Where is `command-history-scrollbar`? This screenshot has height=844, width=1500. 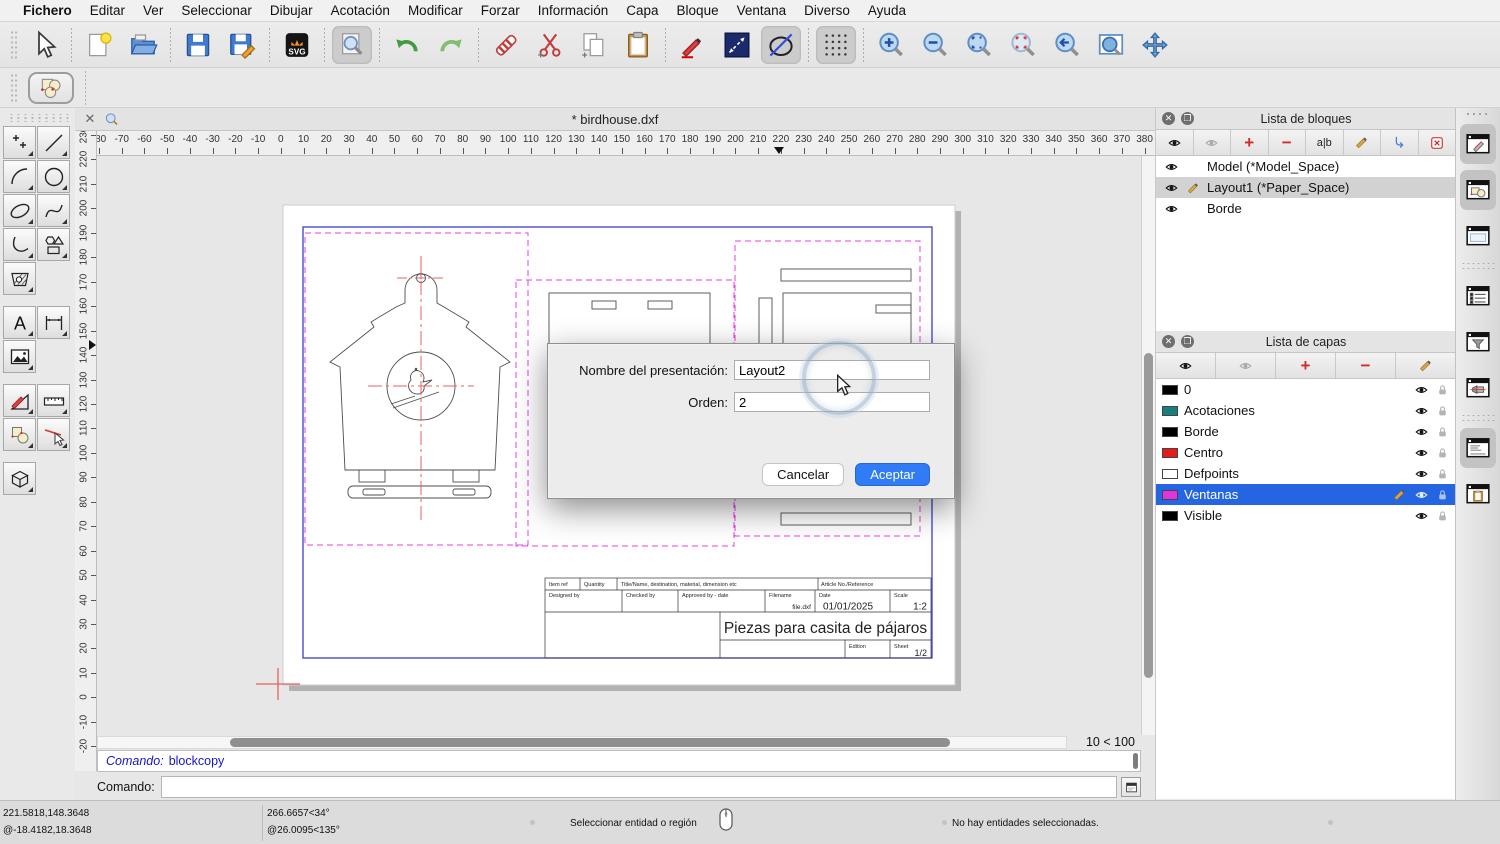 command-history-scrollbar is located at coordinates (1135, 761).